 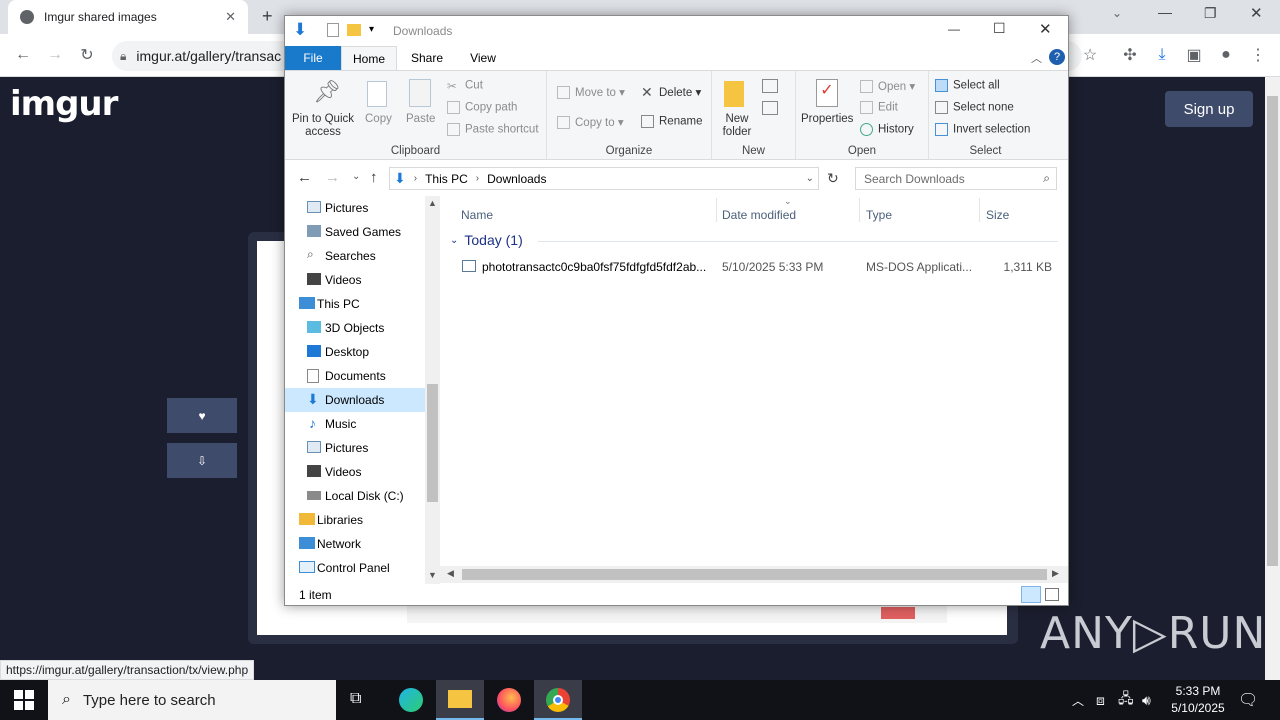 I want to click on details-view-icon, so click(x=1031, y=594).